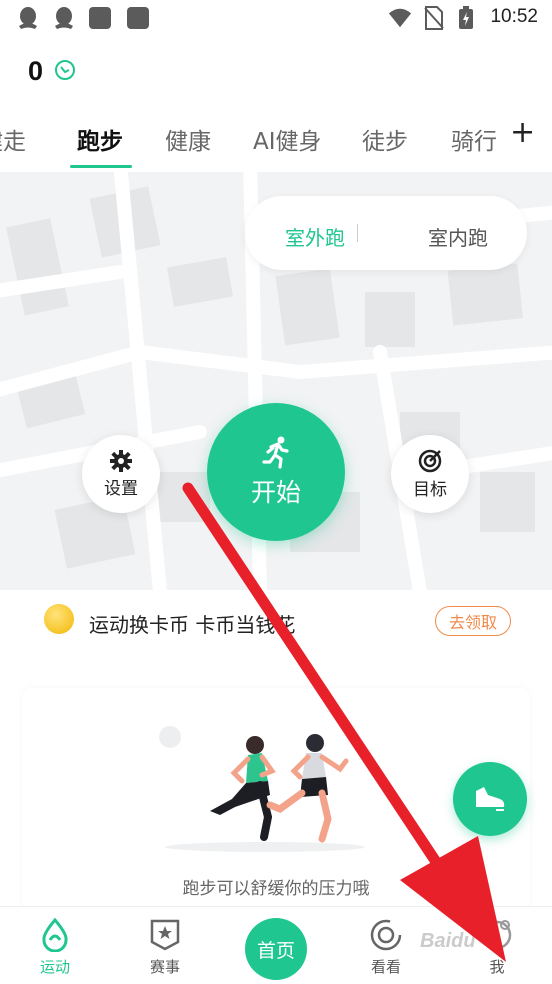 The image size is (552, 984). What do you see at coordinates (275, 492) in the screenshot?
I see `start-label: 开始` at bounding box center [275, 492].